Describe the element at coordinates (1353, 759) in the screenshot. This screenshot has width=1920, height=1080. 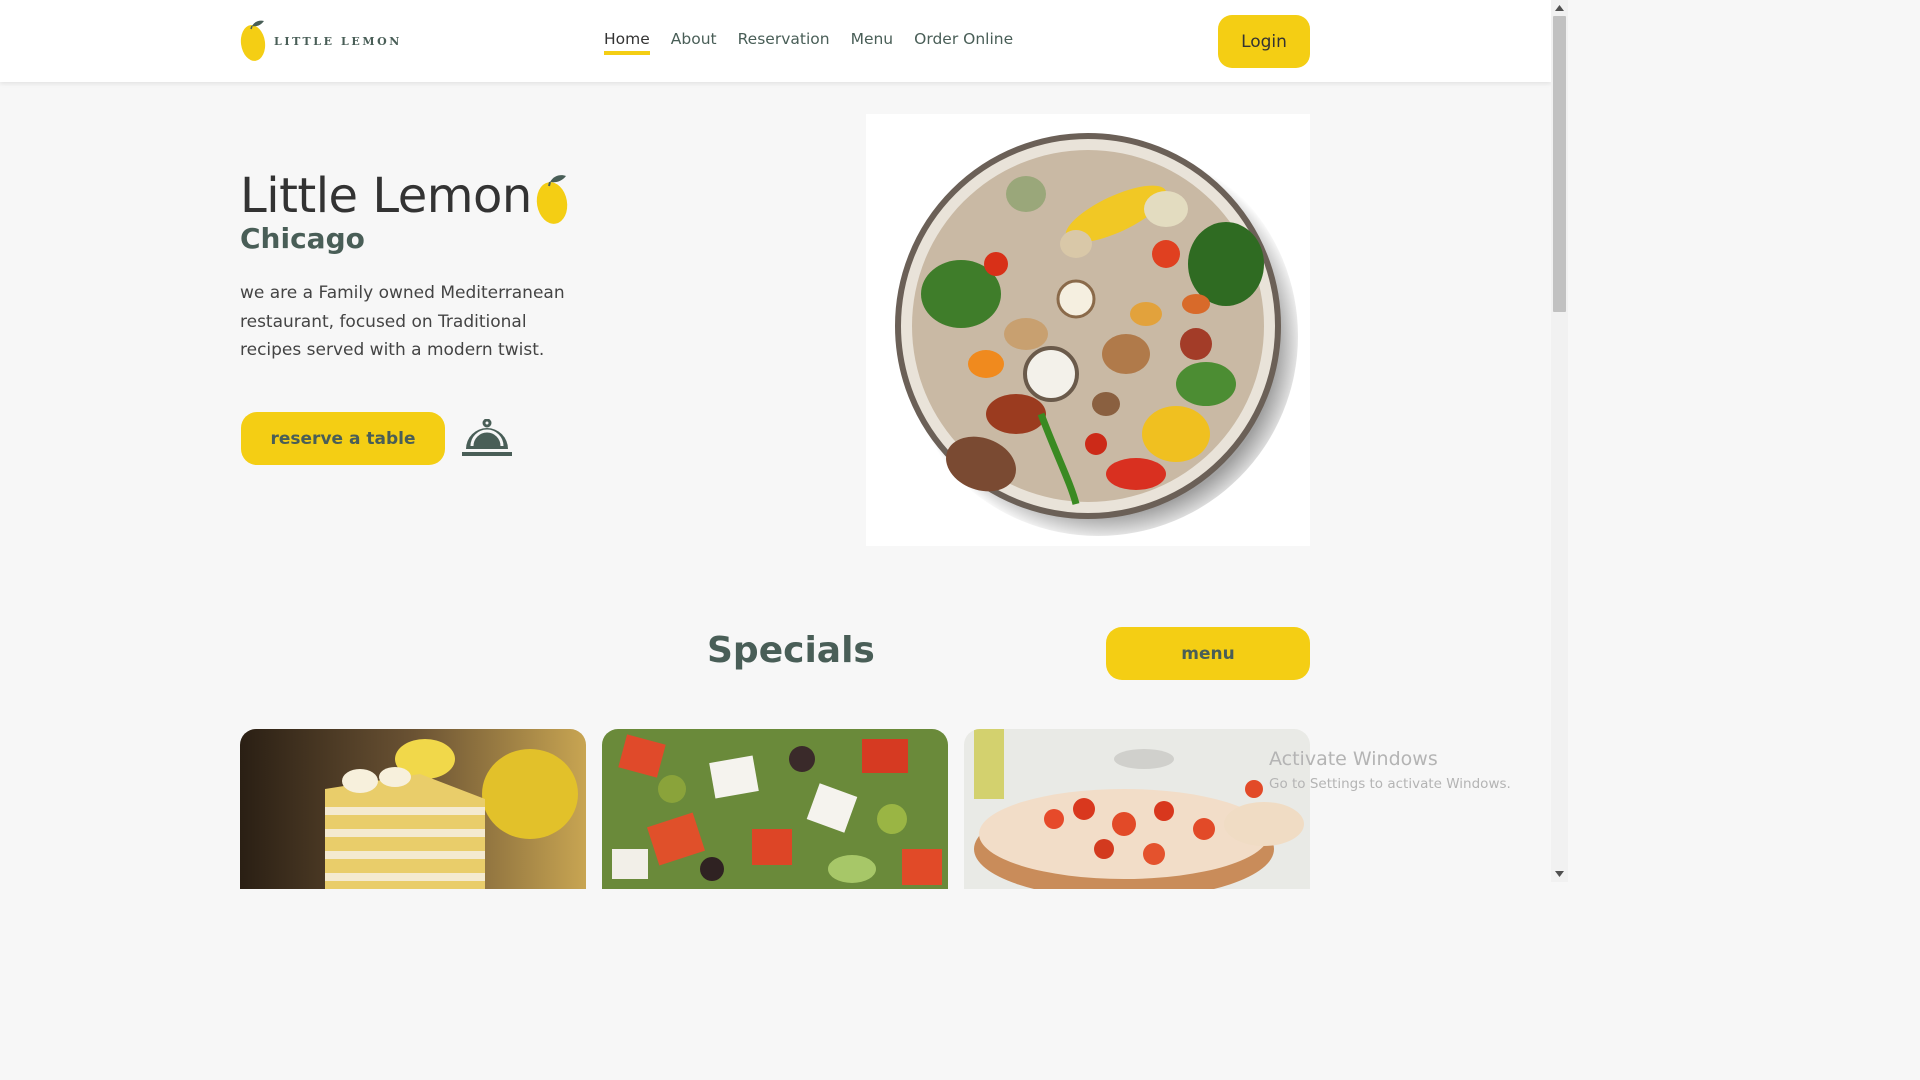
I see `watermark-title: Activate Windows` at that location.